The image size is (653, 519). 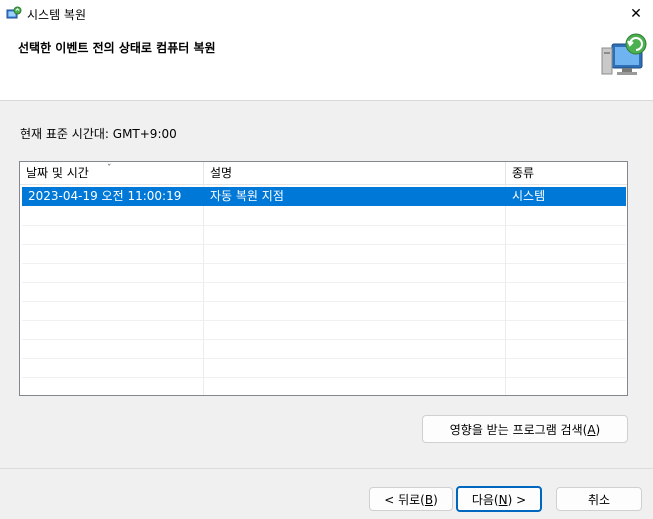 I want to click on column-header-description-label: 설명, so click(x=221, y=173).